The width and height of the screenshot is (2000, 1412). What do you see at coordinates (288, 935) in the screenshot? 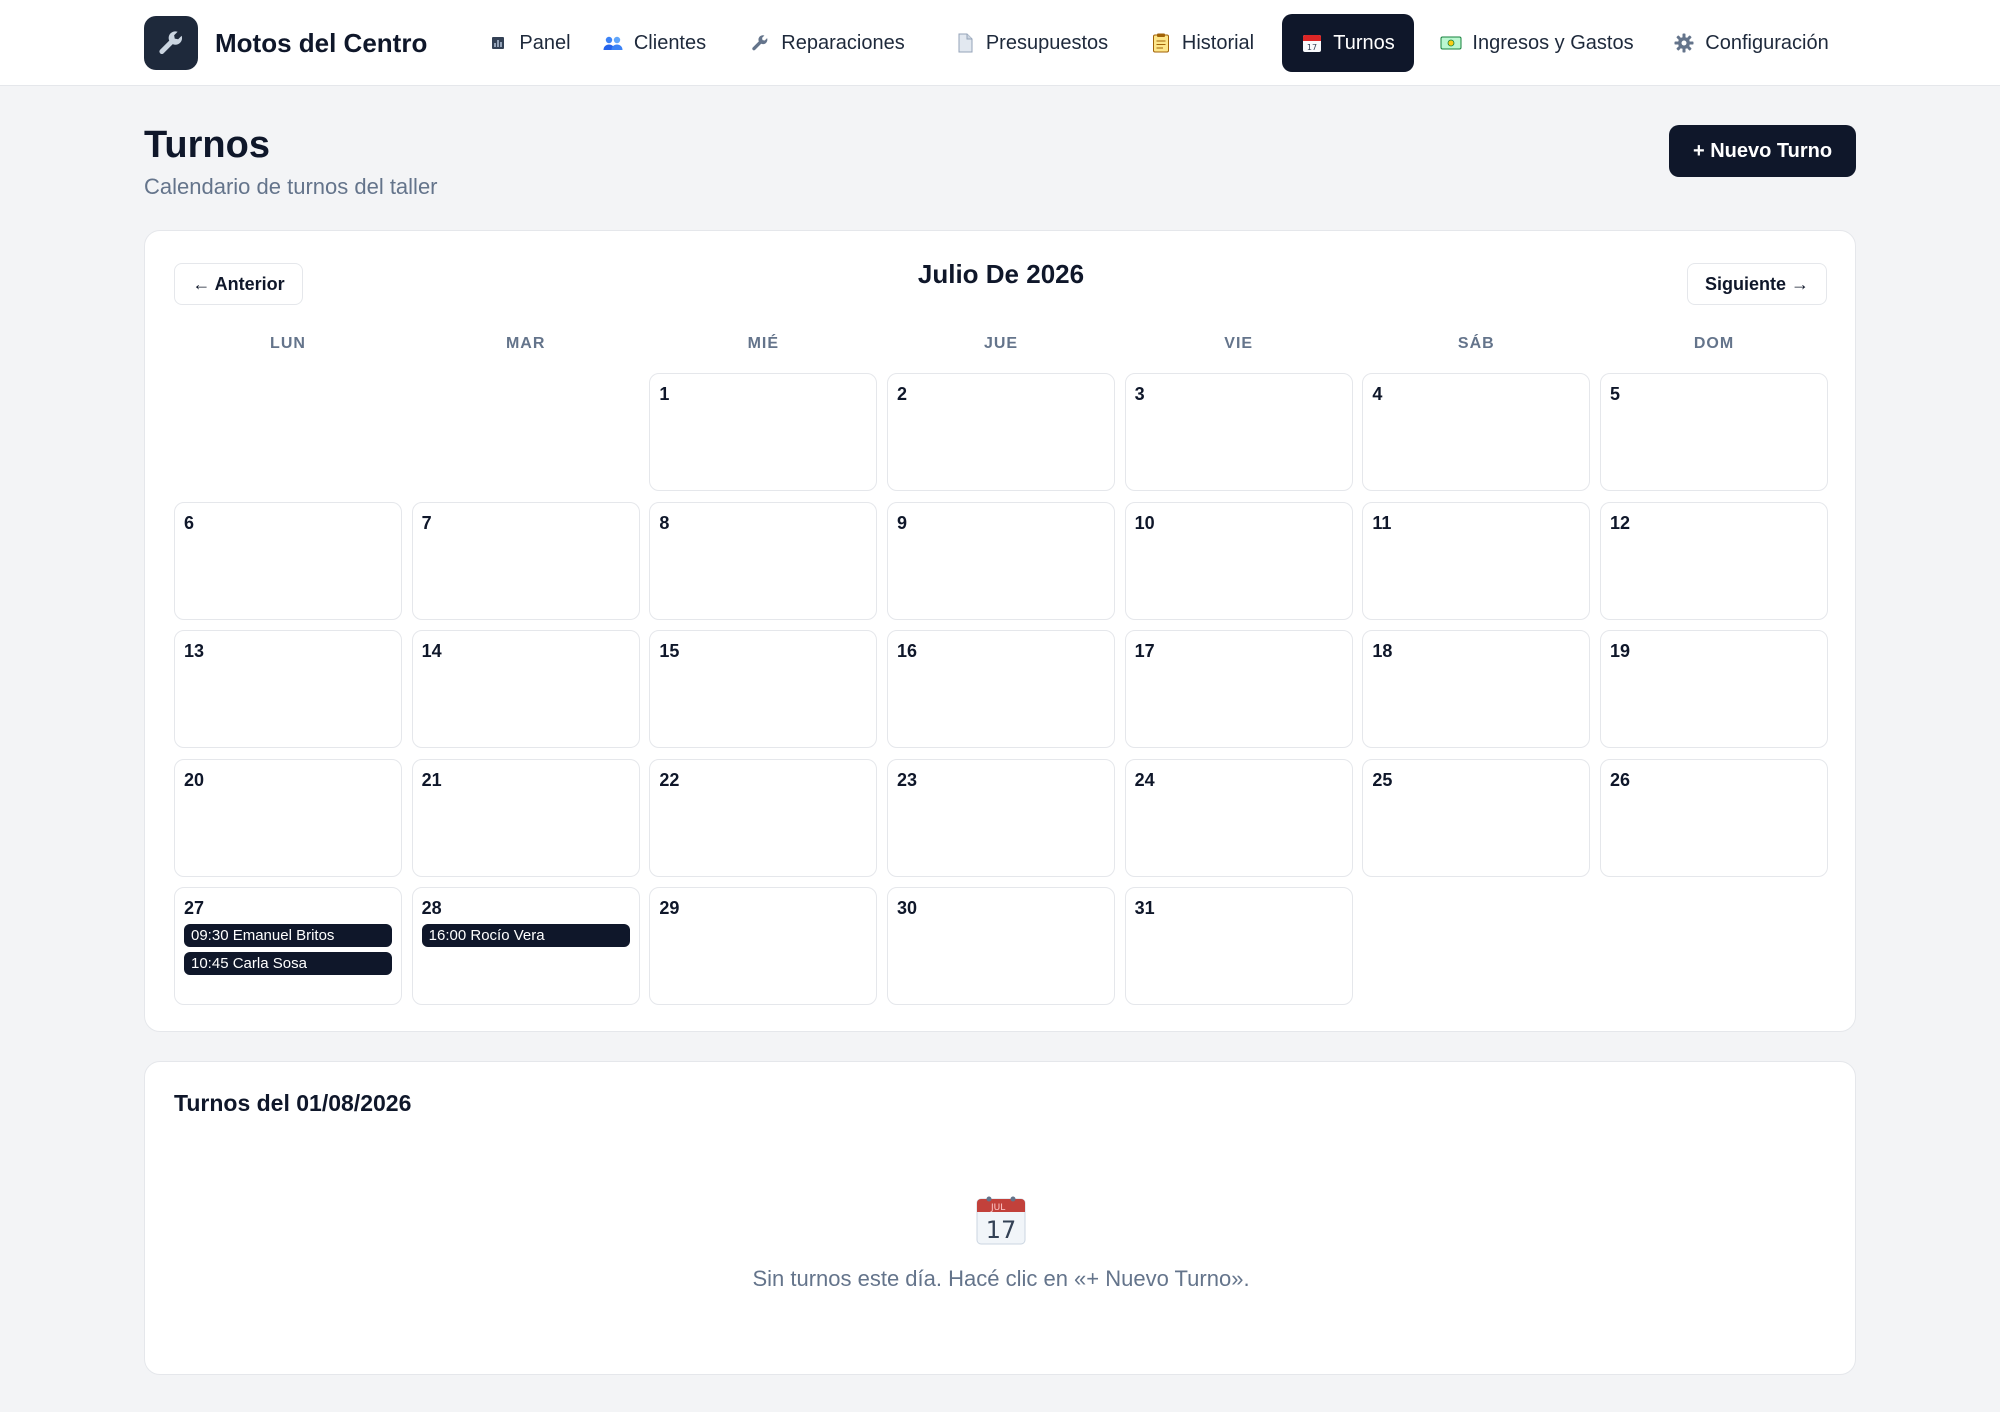
I see `appointment-chip: 09:30 Emanuel Britos` at bounding box center [288, 935].